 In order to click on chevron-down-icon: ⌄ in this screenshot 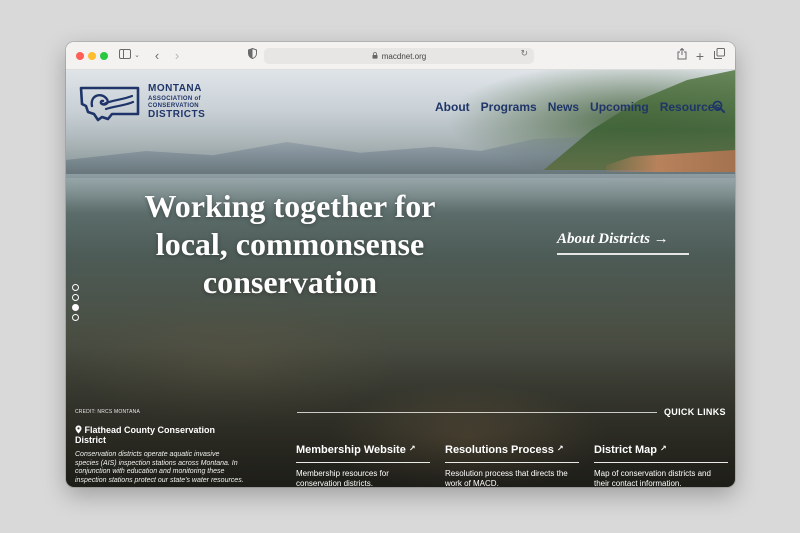, I will do `click(137, 56)`.